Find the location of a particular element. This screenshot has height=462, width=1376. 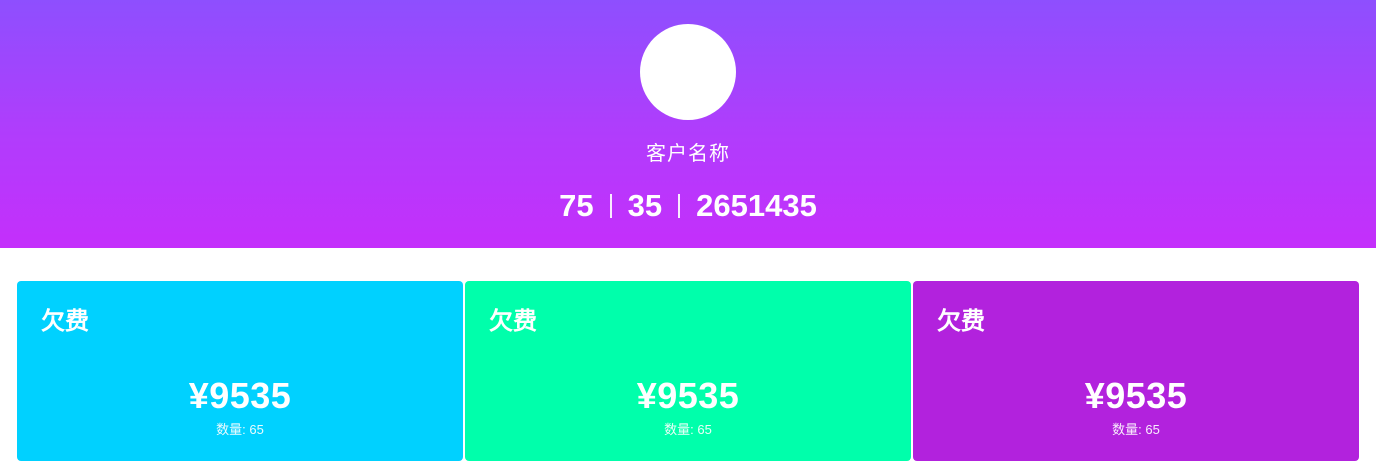

customer-name: 客户名称 is located at coordinates (688, 154).